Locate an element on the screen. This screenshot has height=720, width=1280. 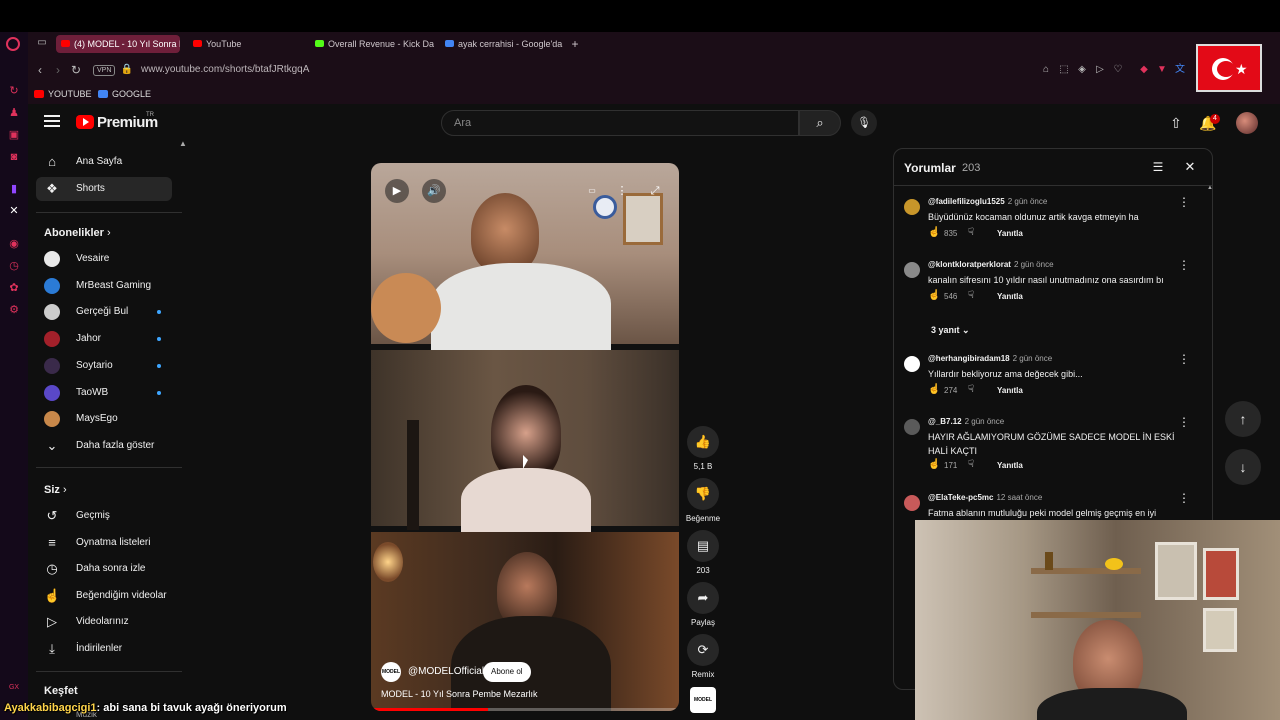
fullscreen-button: ⤢ is located at coordinates (655, 191).